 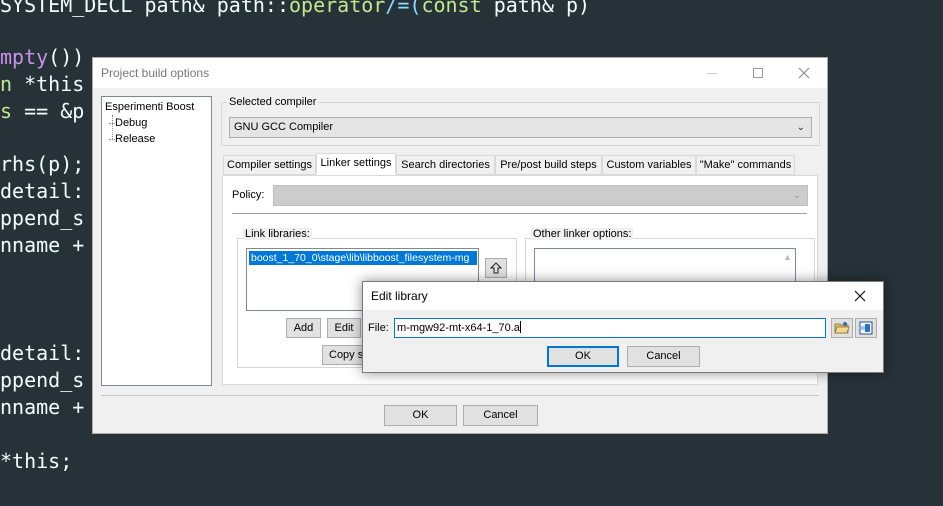 What do you see at coordinates (520, 327) in the screenshot?
I see `text-caret` at bounding box center [520, 327].